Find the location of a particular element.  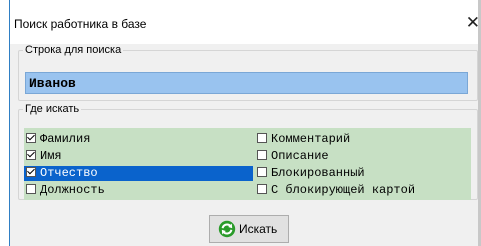

option-blocked: Блокированный is located at coordinates (363, 173).